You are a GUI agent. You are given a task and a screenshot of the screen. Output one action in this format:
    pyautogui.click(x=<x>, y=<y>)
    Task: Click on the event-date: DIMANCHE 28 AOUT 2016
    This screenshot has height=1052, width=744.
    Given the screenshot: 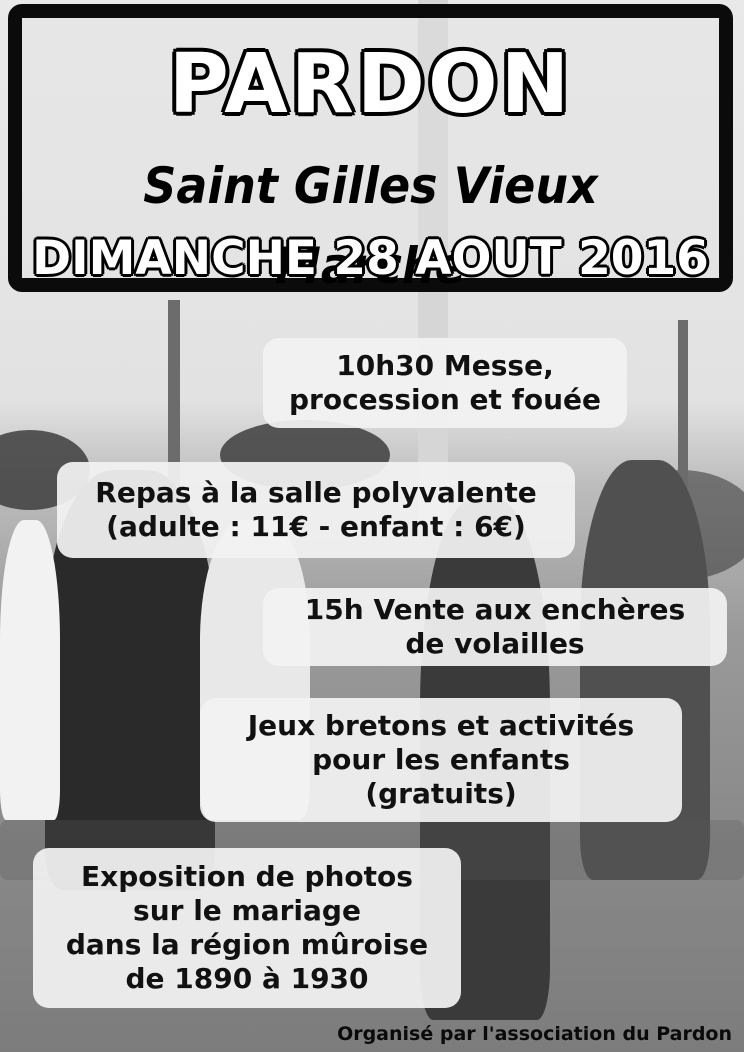 What is the action you would take?
    pyautogui.click(x=370, y=258)
    